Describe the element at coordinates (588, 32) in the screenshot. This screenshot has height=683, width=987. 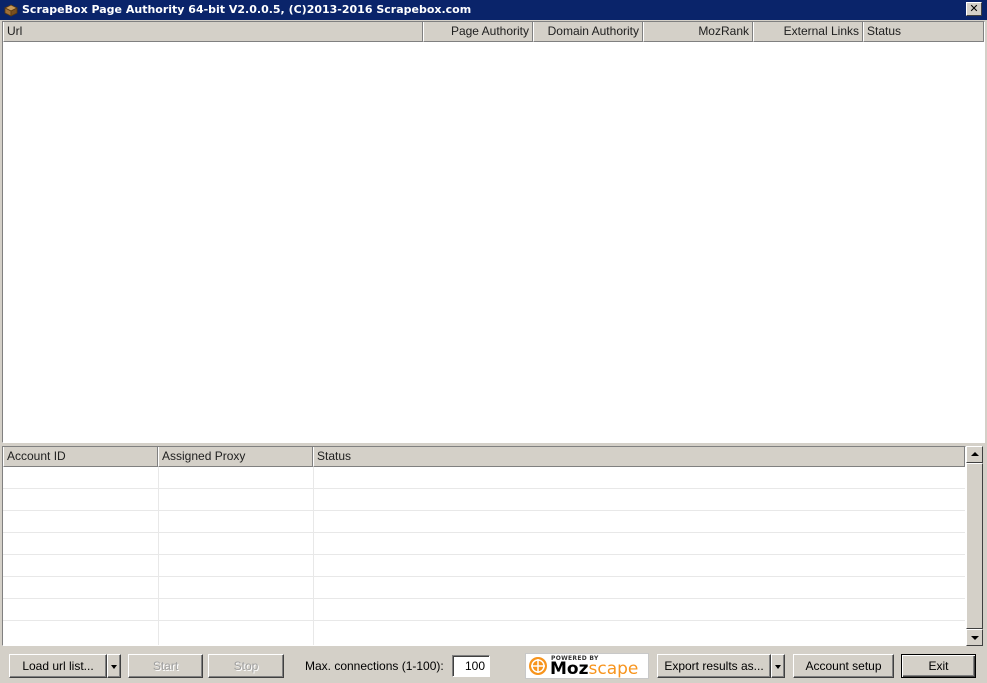
I see `column-header-domain-authority: Domain Authority` at that location.